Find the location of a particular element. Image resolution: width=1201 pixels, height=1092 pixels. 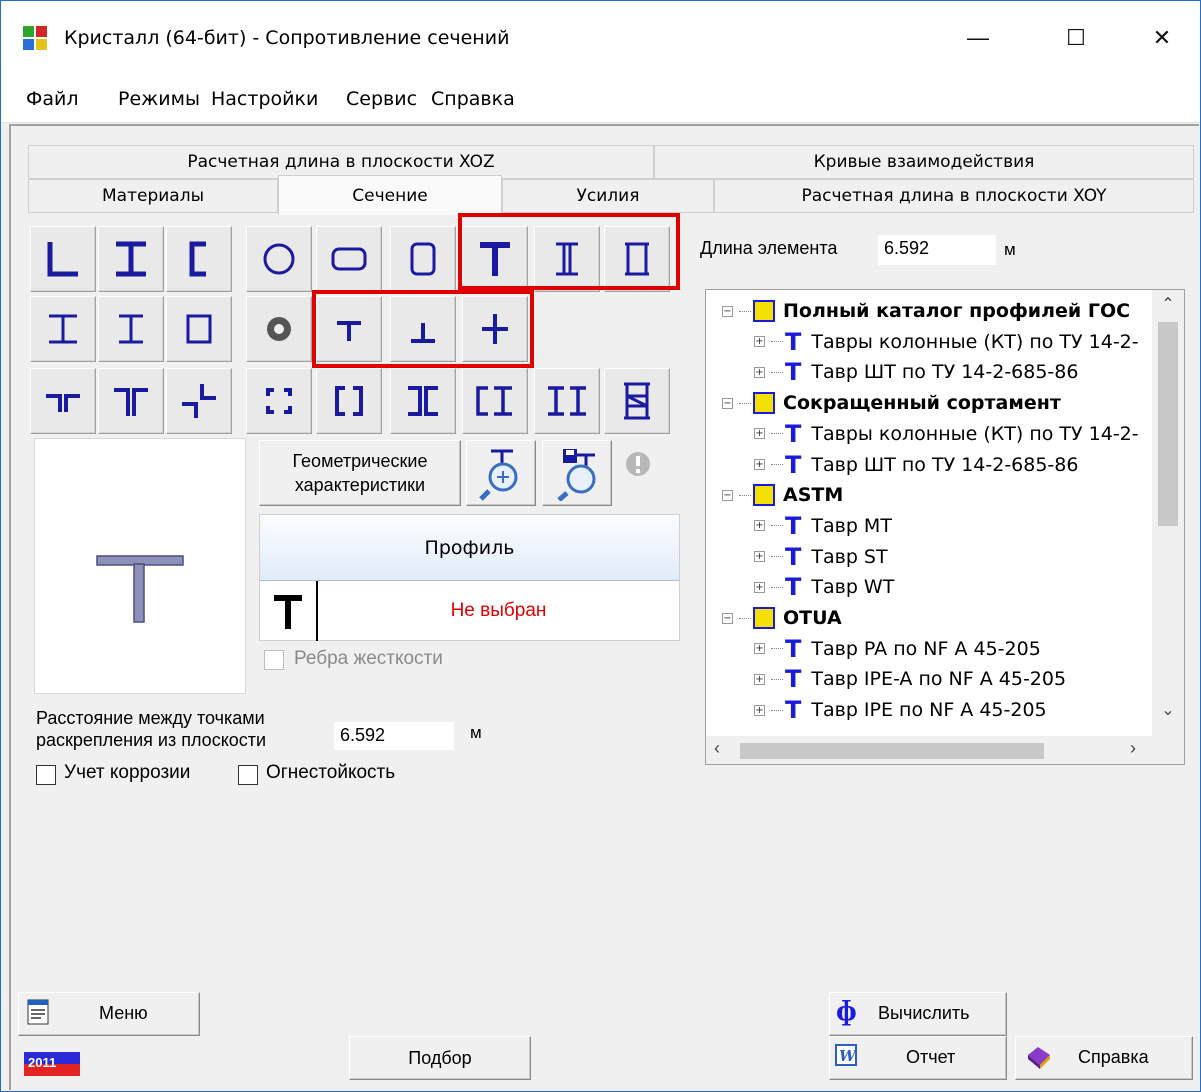

section-double-channel-box-button is located at coordinates (349, 401).